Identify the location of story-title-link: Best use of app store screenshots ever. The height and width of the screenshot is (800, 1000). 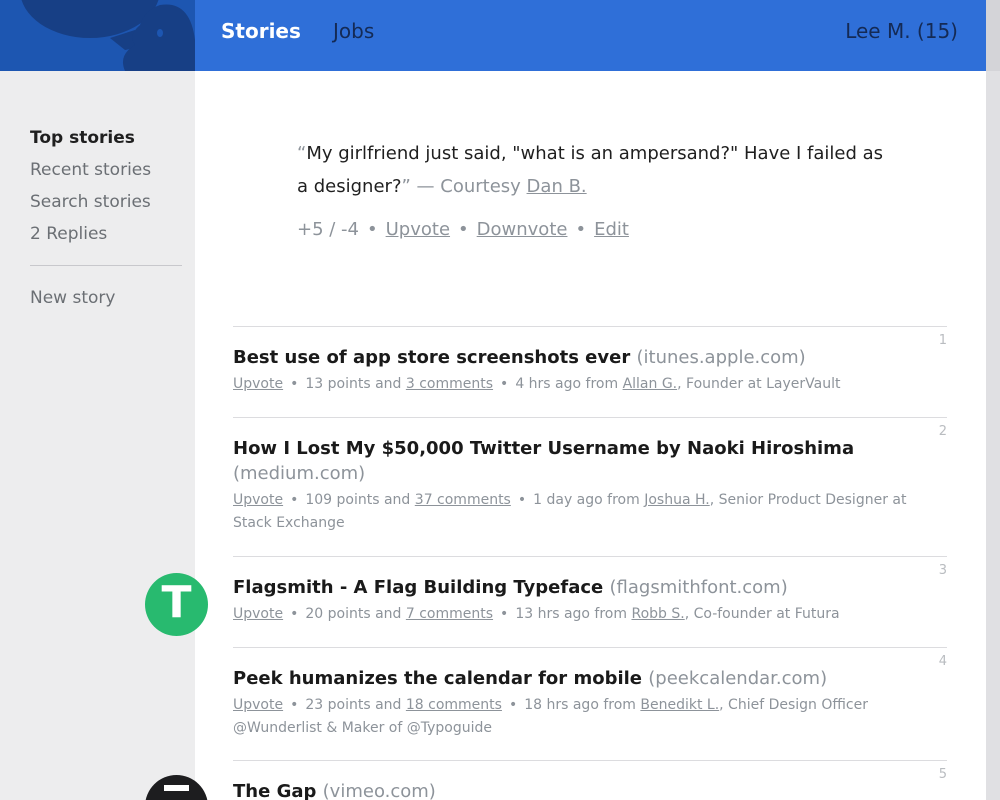
(431, 357).